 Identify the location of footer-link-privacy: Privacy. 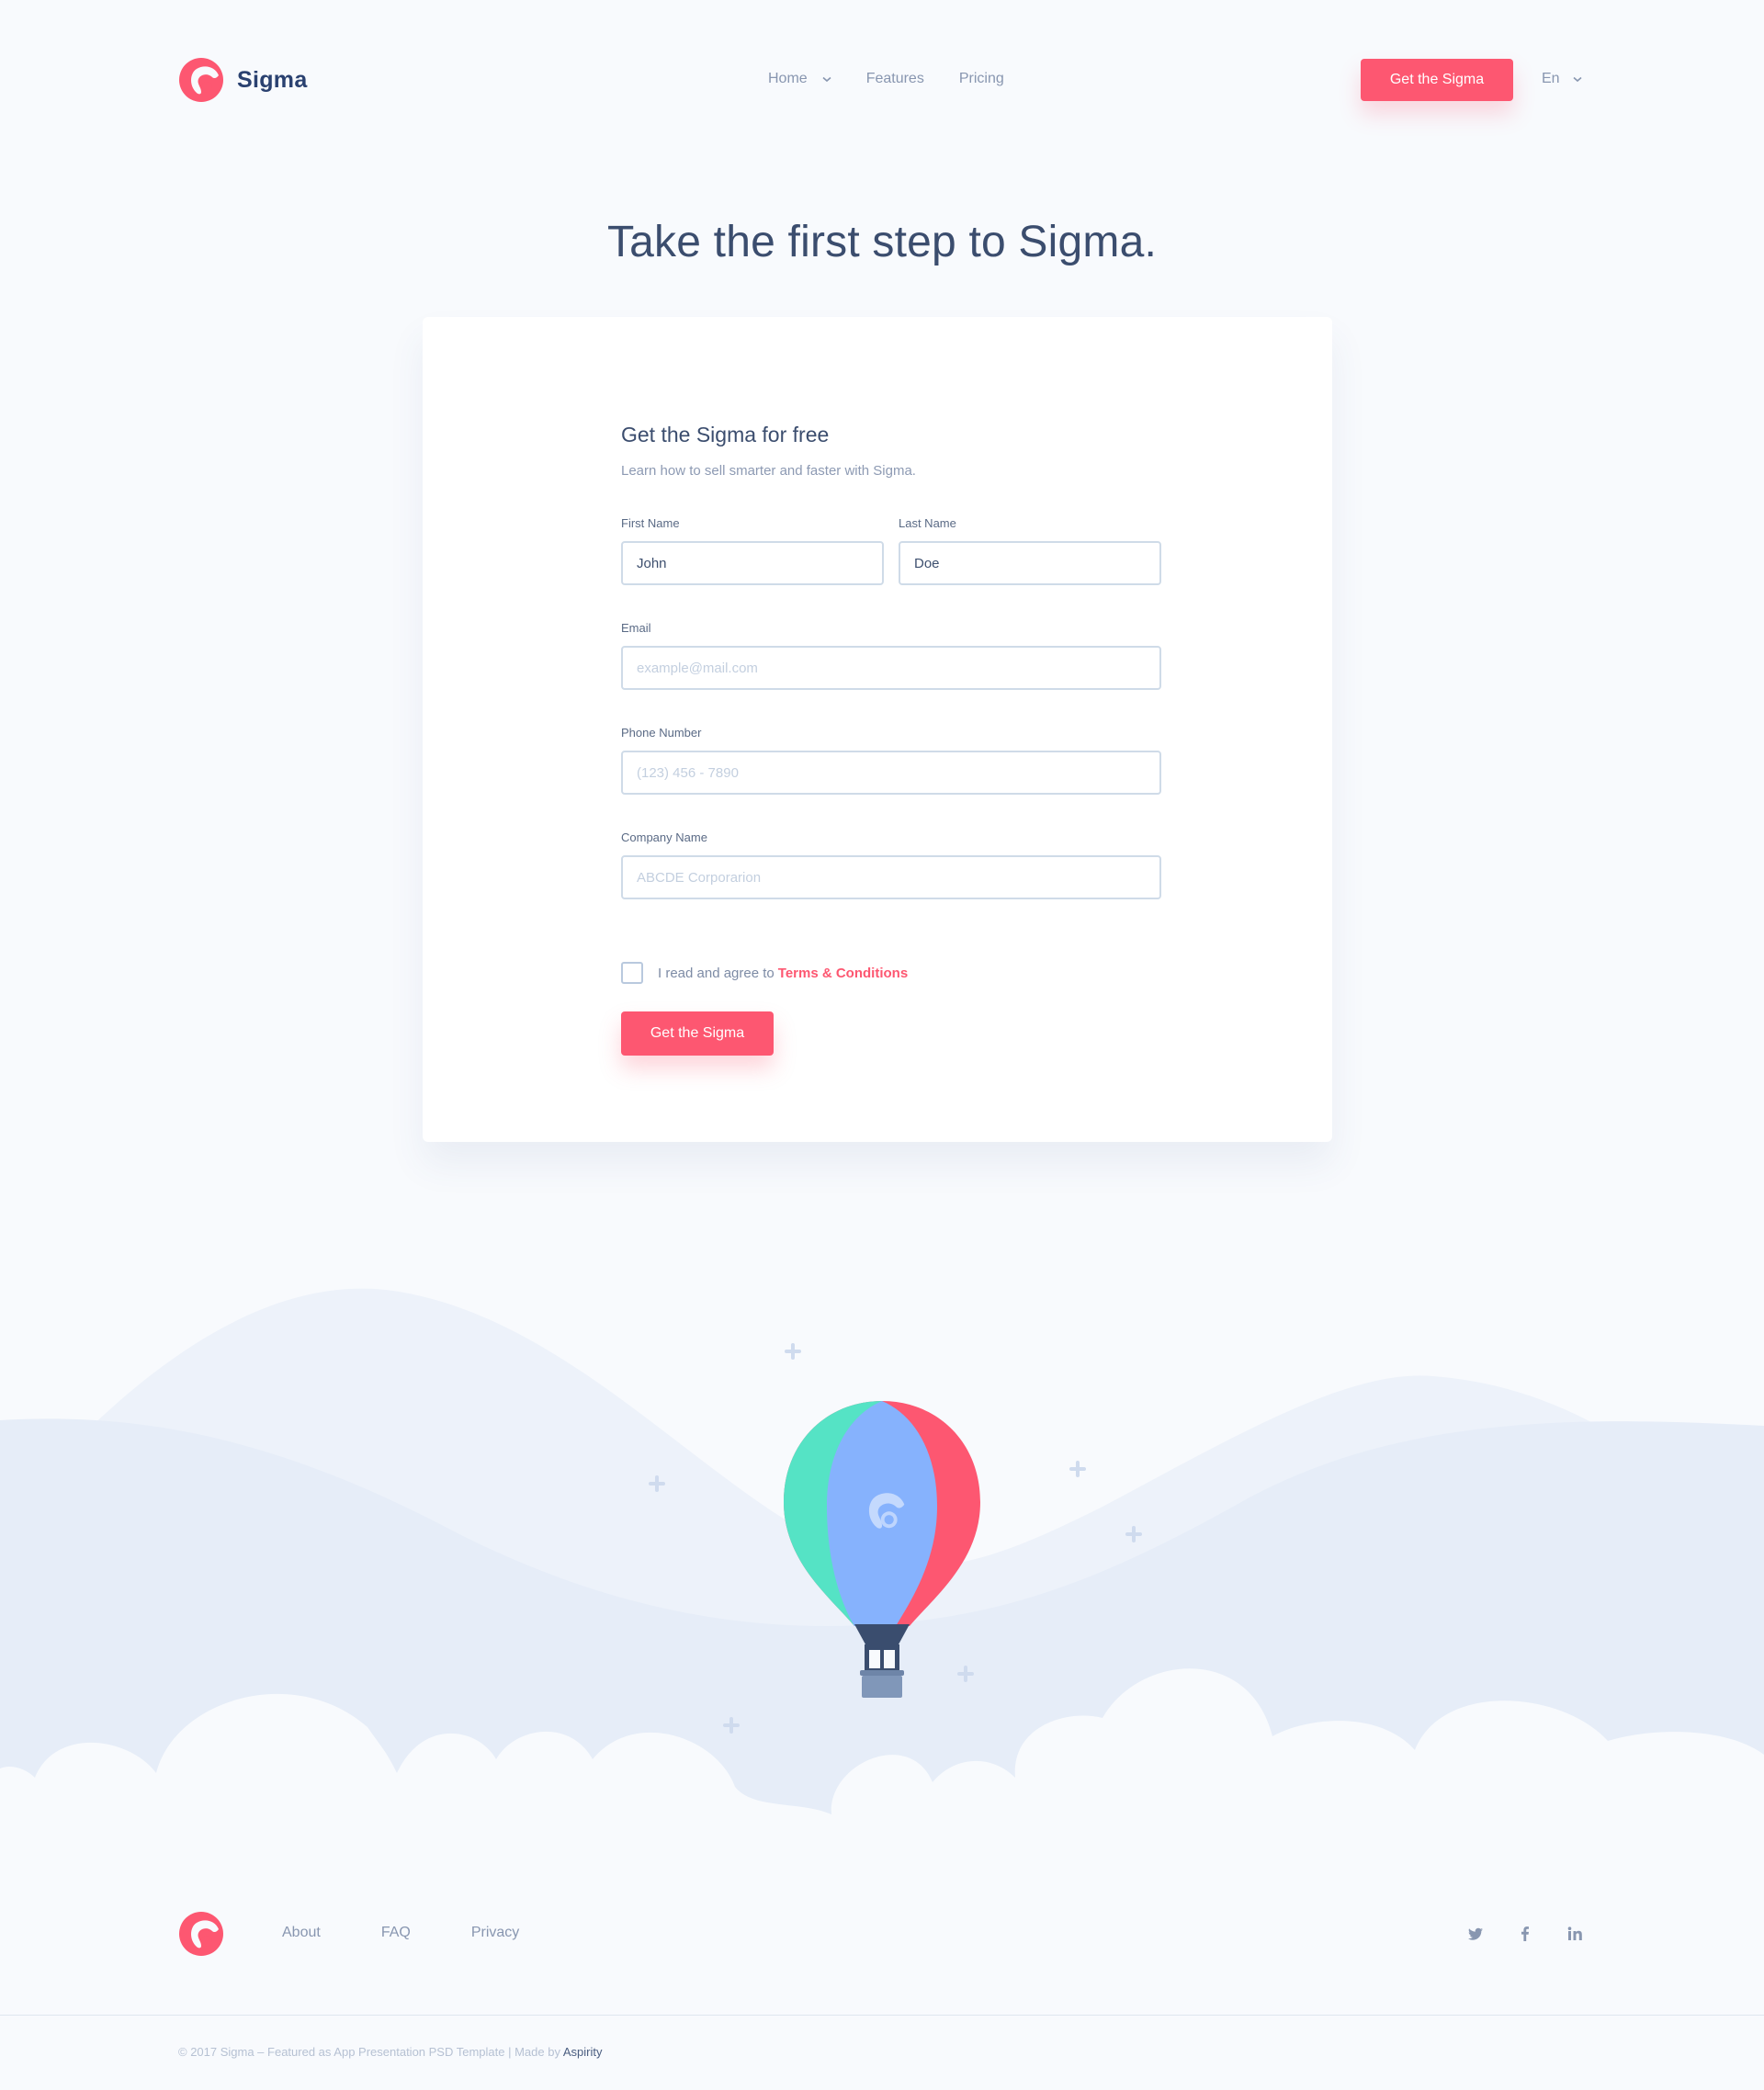
(495, 1933).